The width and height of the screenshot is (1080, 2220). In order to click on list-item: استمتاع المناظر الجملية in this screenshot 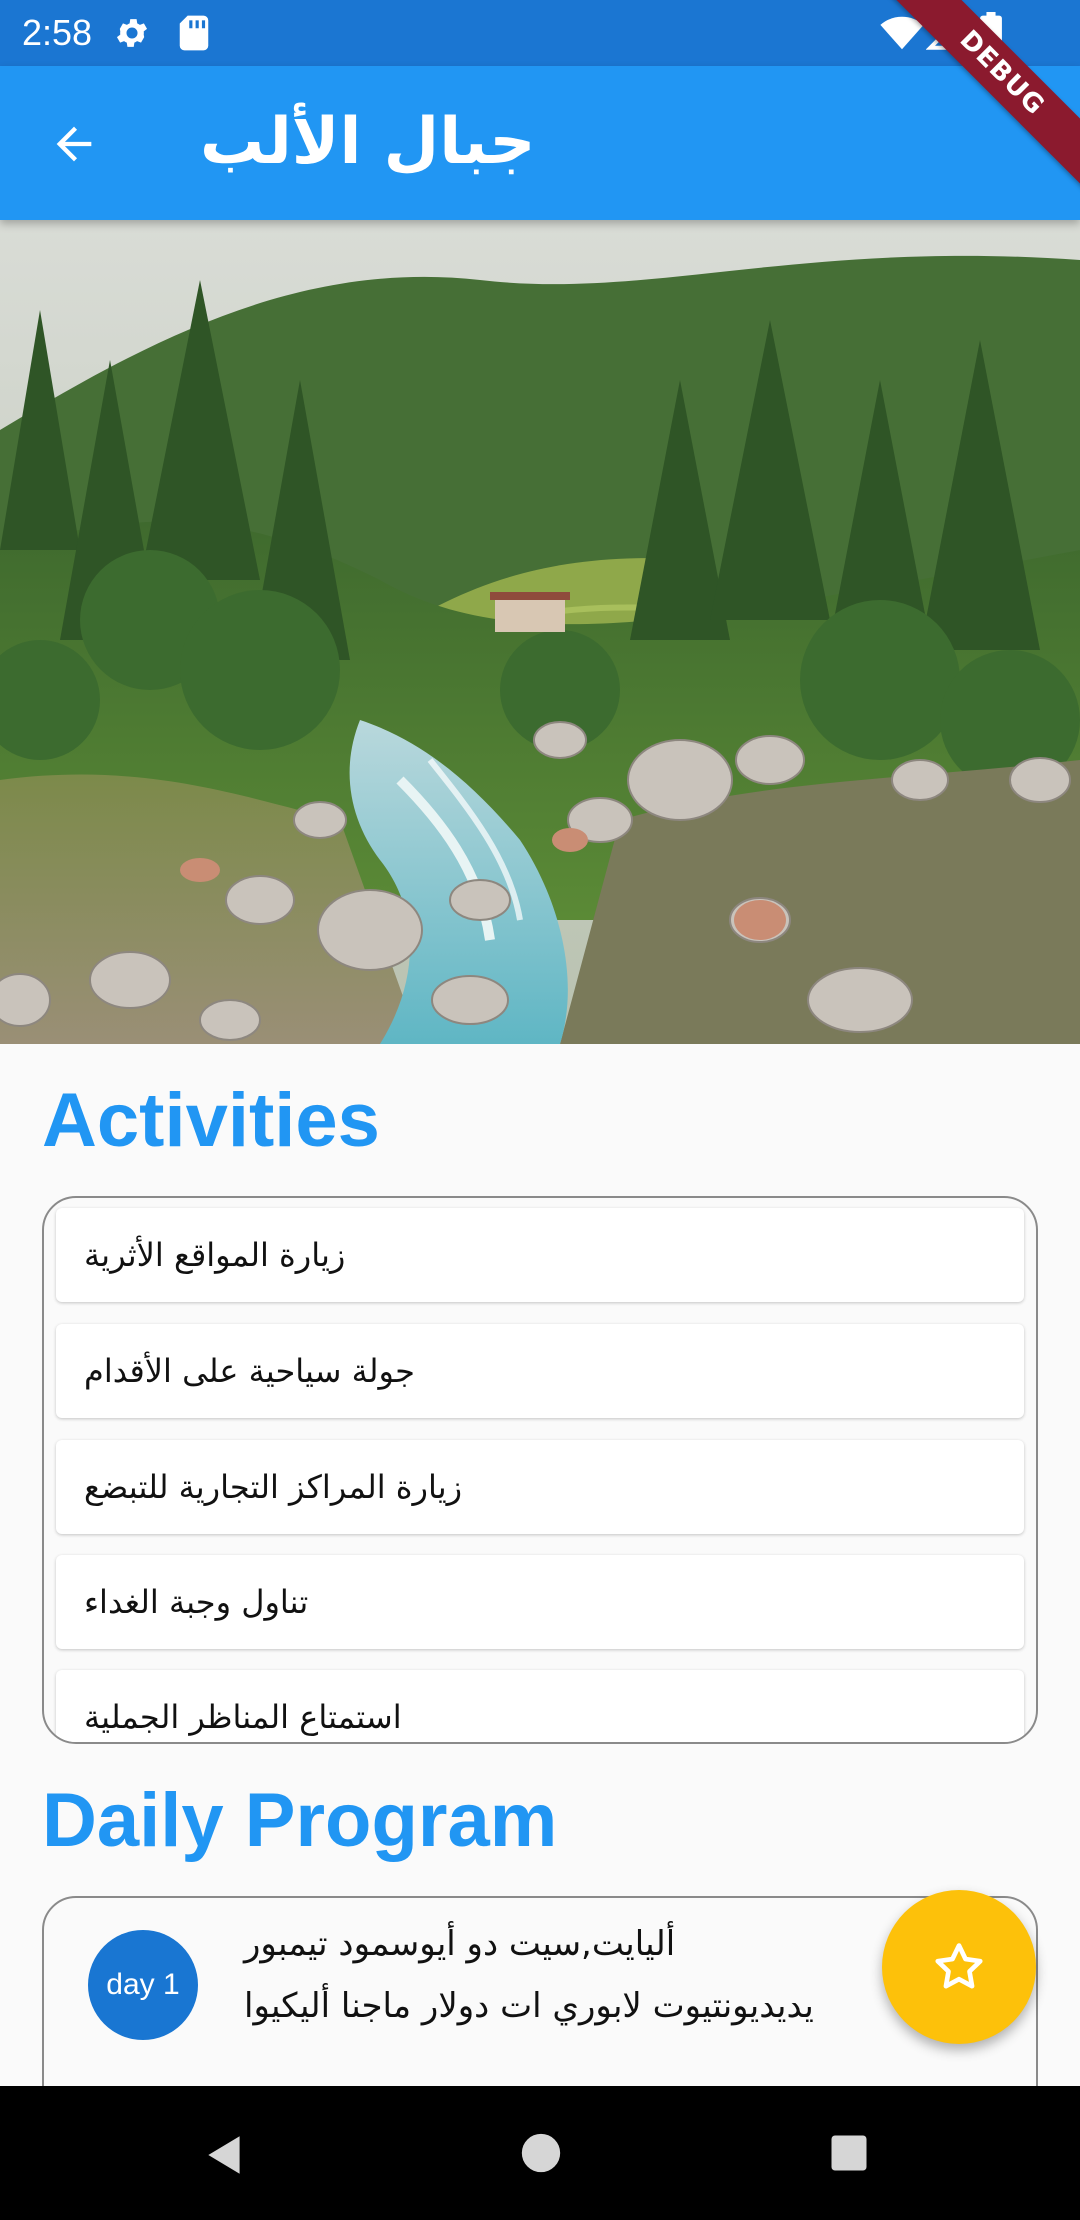, I will do `click(540, 1706)`.